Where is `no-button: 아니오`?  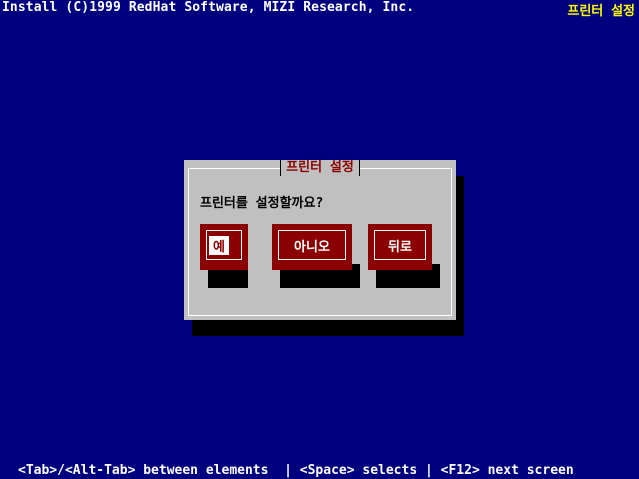
no-button: 아니오 is located at coordinates (312, 247).